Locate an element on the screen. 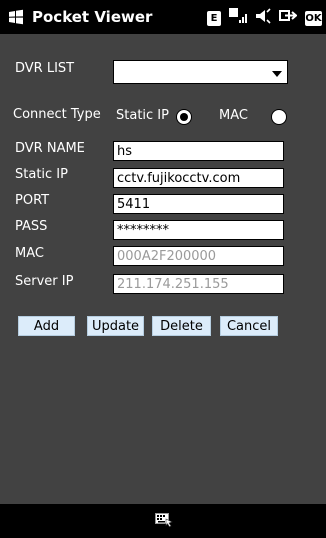 The image size is (326, 538). volume-icon is located at coordinates (263, 18).